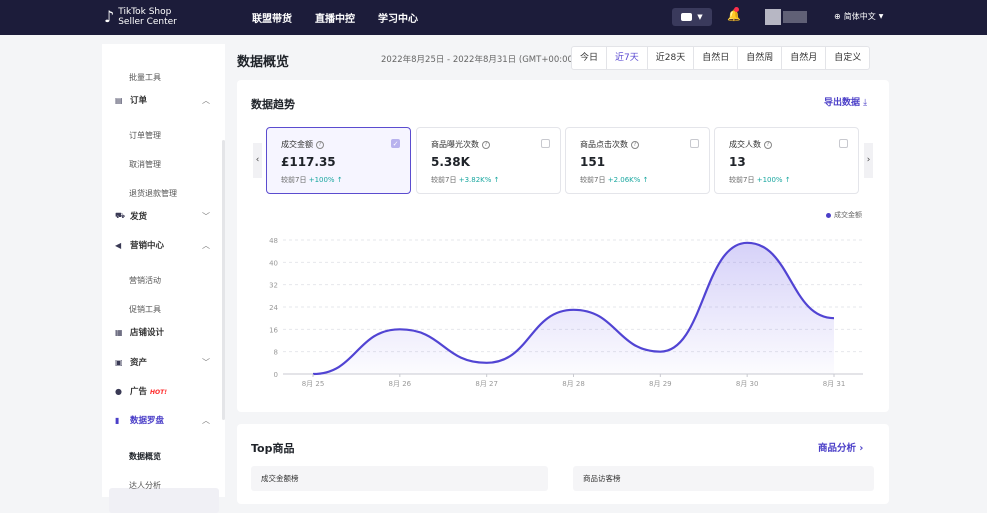 This screenshot has height=513, width=987. Describe the element at coordinates (840, 447) in the screenshot. I see `product-analysis-link: 商品分析 ›` at that location.